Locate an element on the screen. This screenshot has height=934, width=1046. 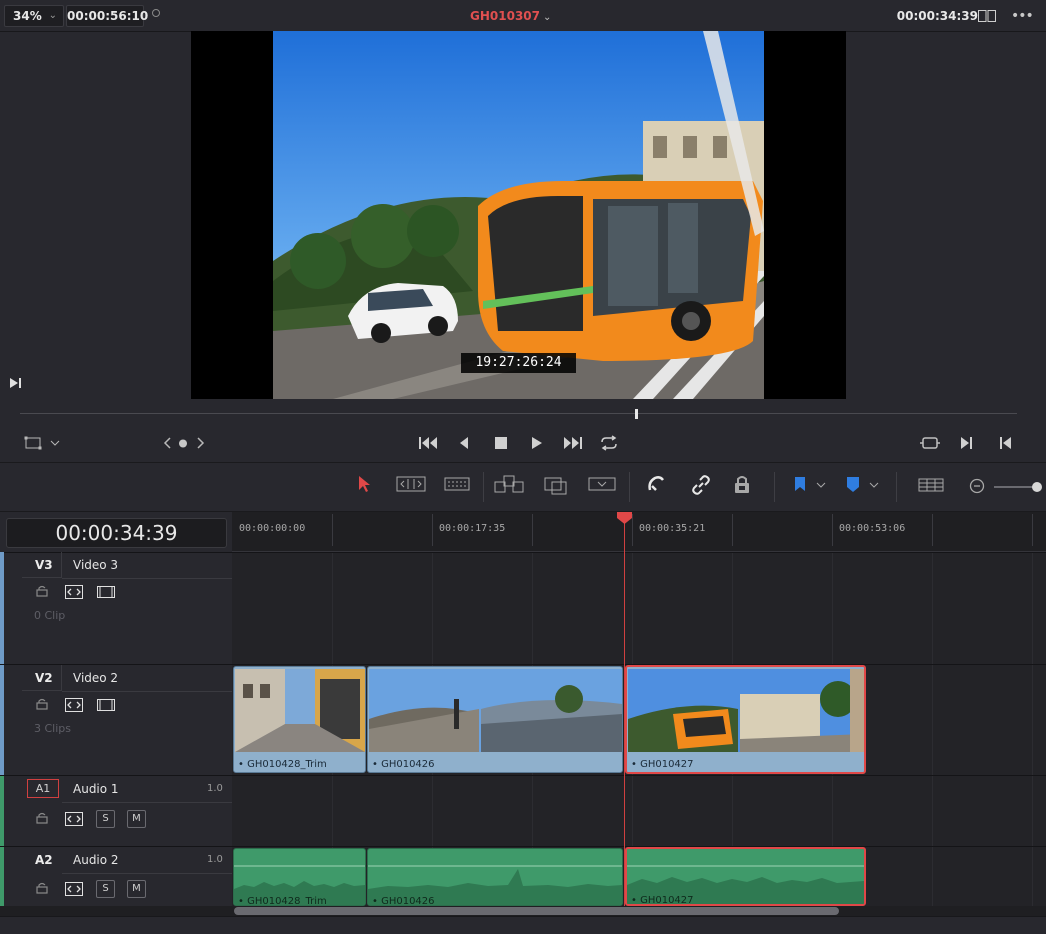
clip-label: • GH010427 is located at coordinates (662, 900).